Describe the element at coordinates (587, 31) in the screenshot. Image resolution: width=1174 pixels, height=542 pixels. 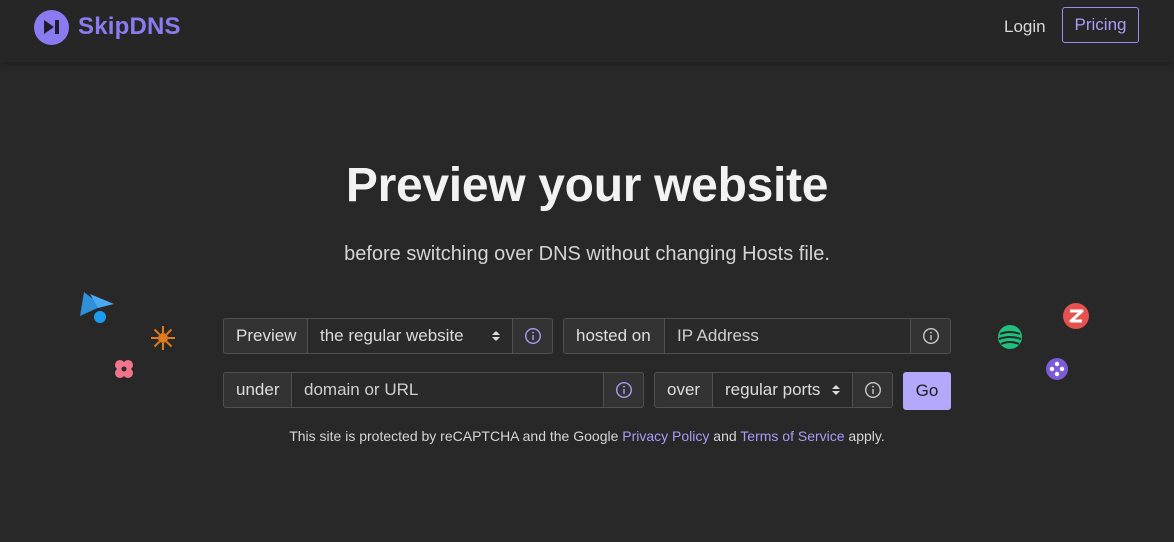
I see `top-navbar: SkipDNS Login Pricing` at that location.